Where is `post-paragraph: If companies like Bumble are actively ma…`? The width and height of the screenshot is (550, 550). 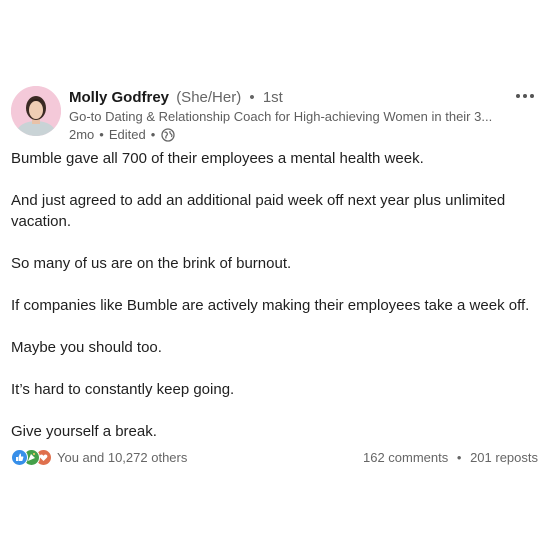
post-paragraph: If companies like Bumble are actively ma… is located at coordinates (270, 305).